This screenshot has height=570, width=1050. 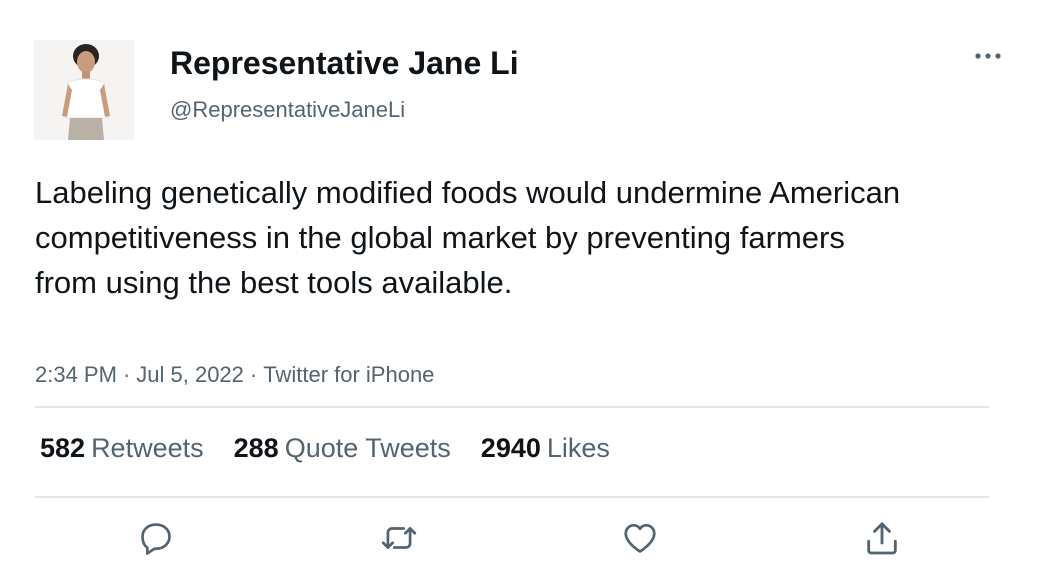 I want to click on retweets-stat: 582 Retweets, so click(x=122, y=448).